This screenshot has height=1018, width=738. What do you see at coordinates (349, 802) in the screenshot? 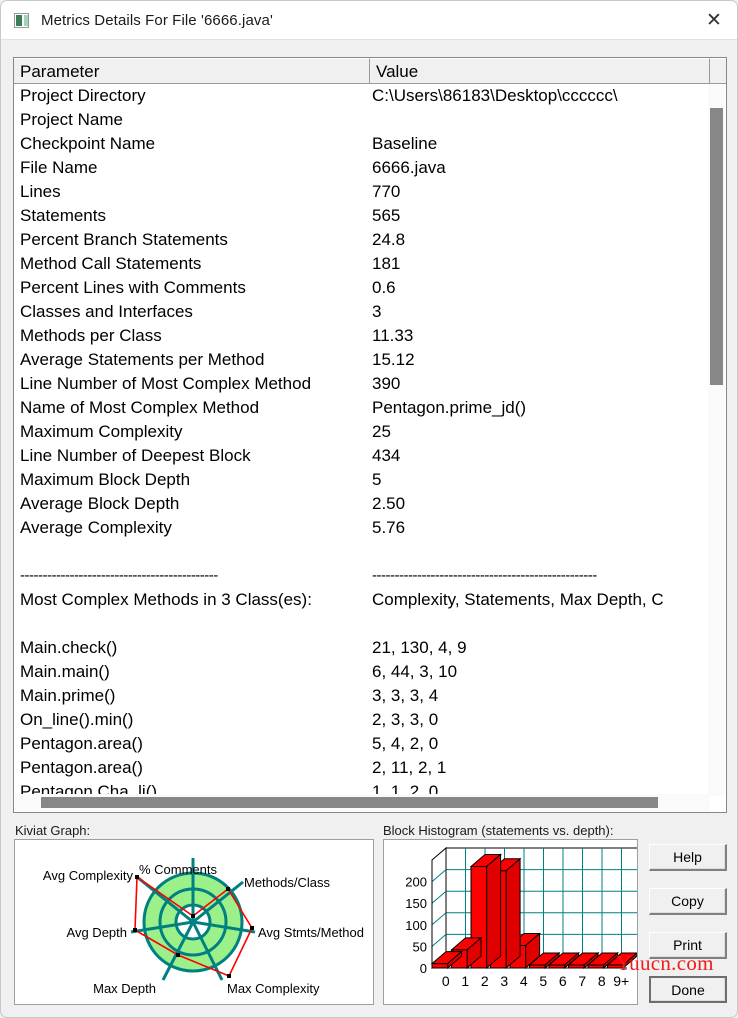
I see `horizontal-scrollbar-thumb` at bounding box center [349, 802].